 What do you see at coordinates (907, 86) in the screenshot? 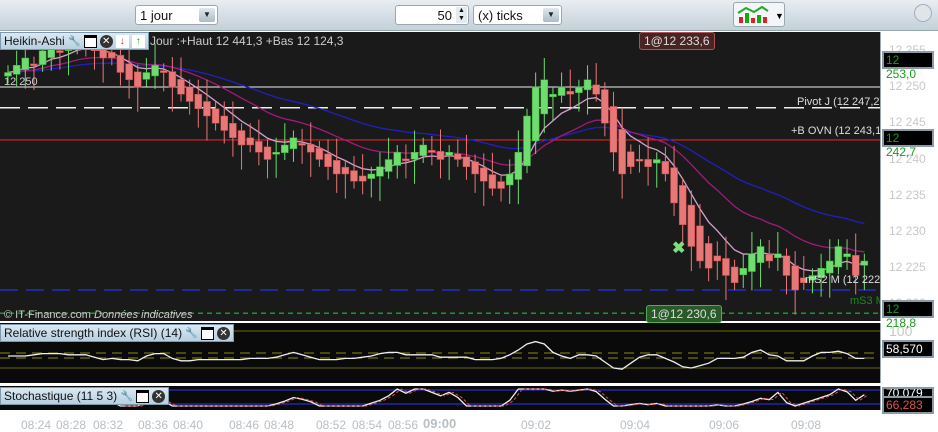
I see `y-tick: 12 250` at bounding box center [907, 86].